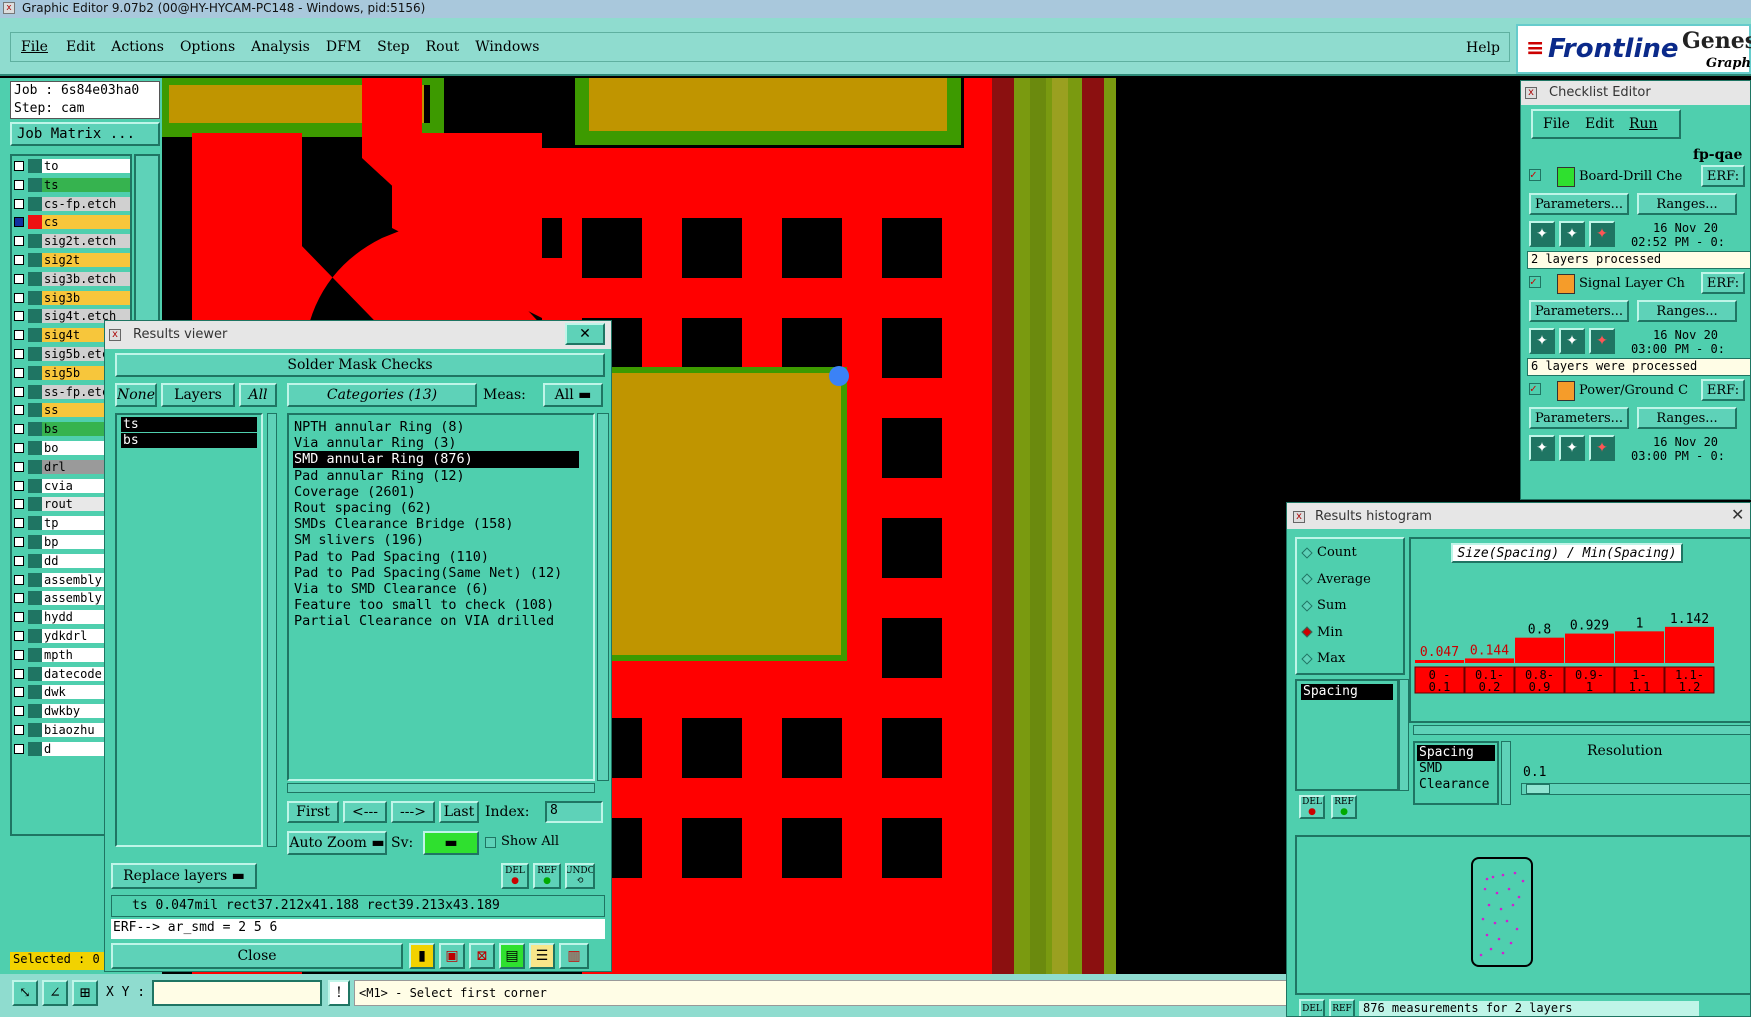  Describe the element at coordinates (339, 993) in the screenshot. I see `warning-icon: !` at that location.